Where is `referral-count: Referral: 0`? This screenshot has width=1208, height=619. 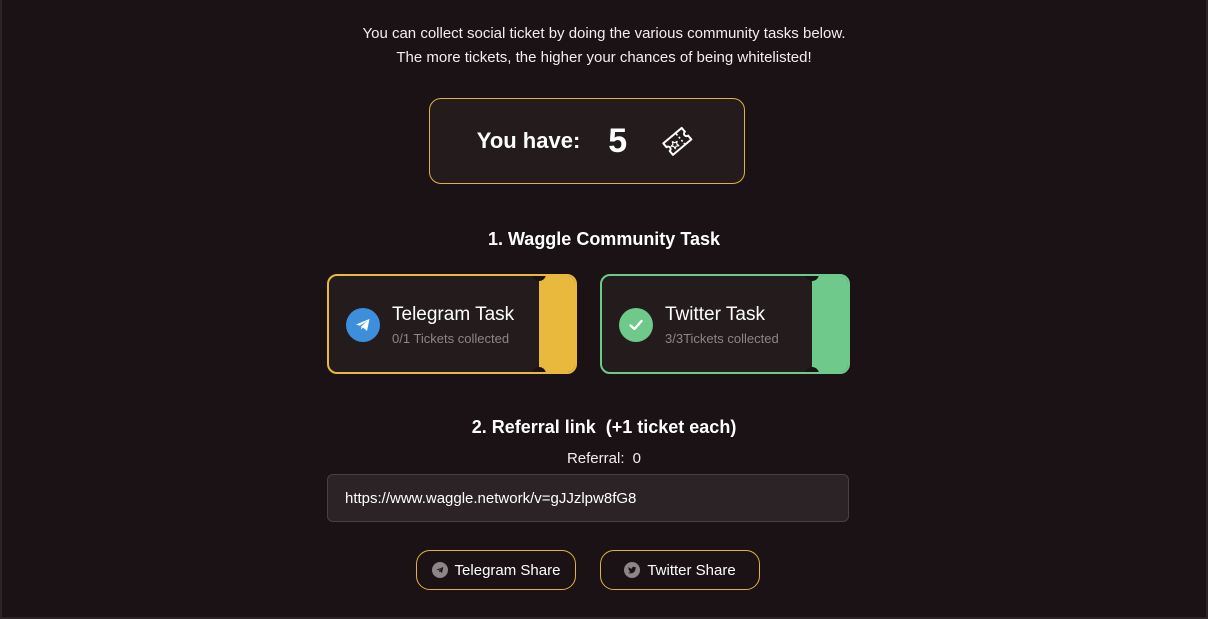
referral-count: Referral: 0 is located at coordinates (604, 458).